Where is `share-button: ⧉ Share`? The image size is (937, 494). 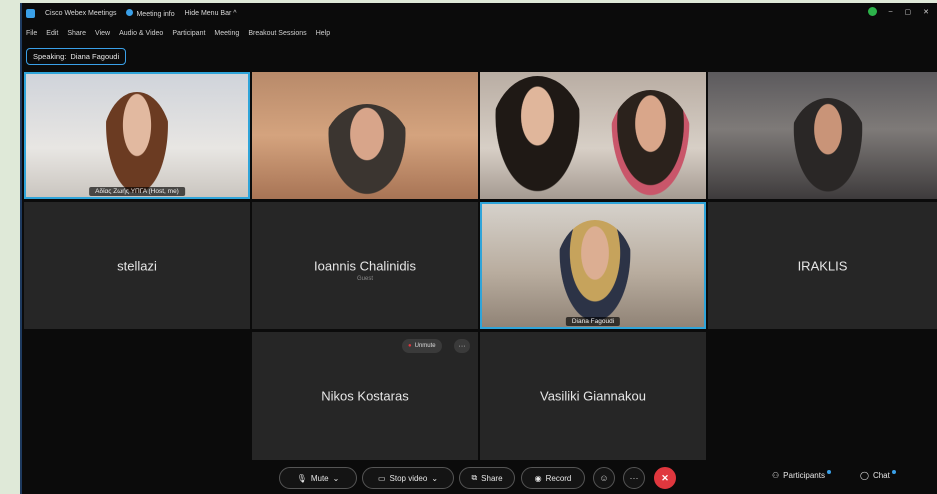
share-button: ⧉ Share is located at coordinates (487, 478).